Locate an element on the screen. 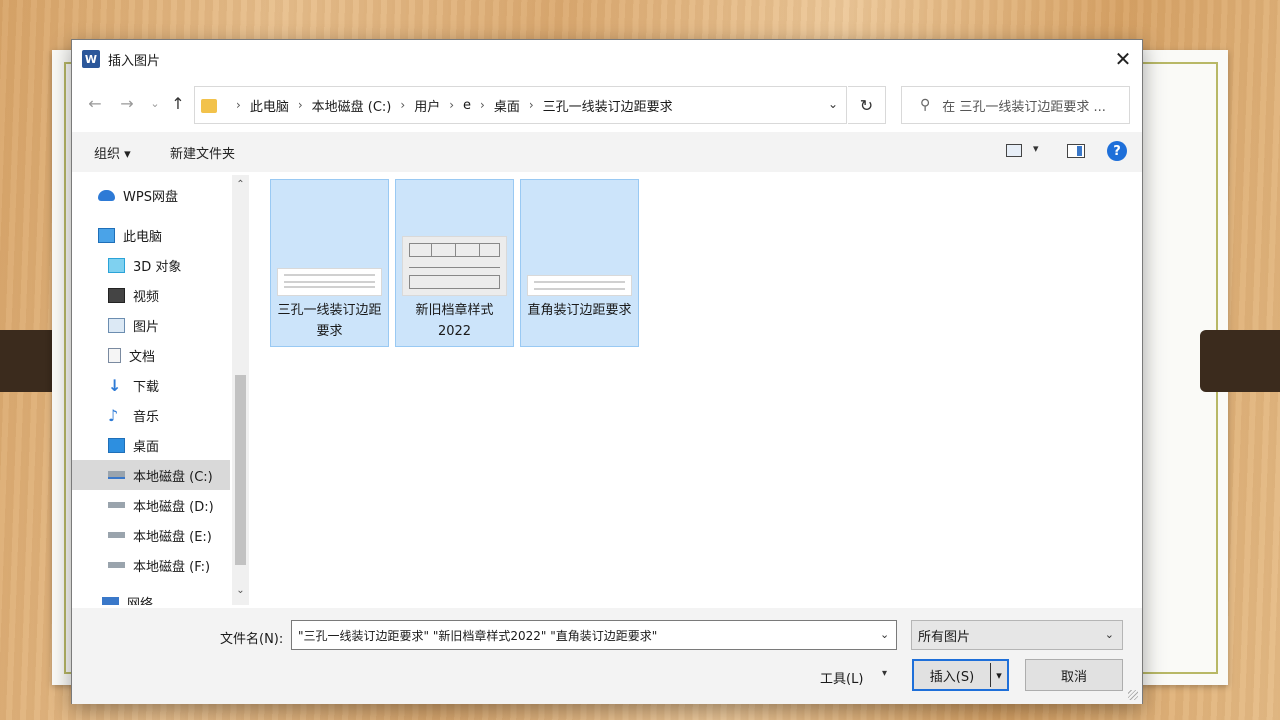  breadcrumb-users: 用户 is located at coordinates (427, 105).